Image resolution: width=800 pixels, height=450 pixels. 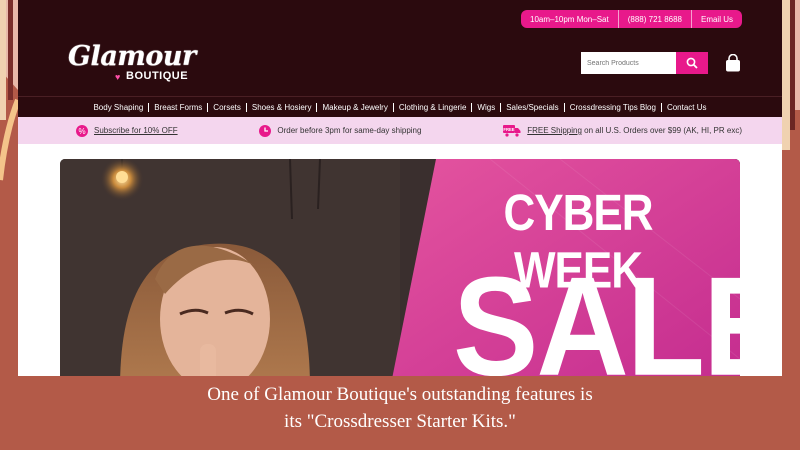 I want to click on phone-link: (888) 721 8688, so click(x=655, y=19).